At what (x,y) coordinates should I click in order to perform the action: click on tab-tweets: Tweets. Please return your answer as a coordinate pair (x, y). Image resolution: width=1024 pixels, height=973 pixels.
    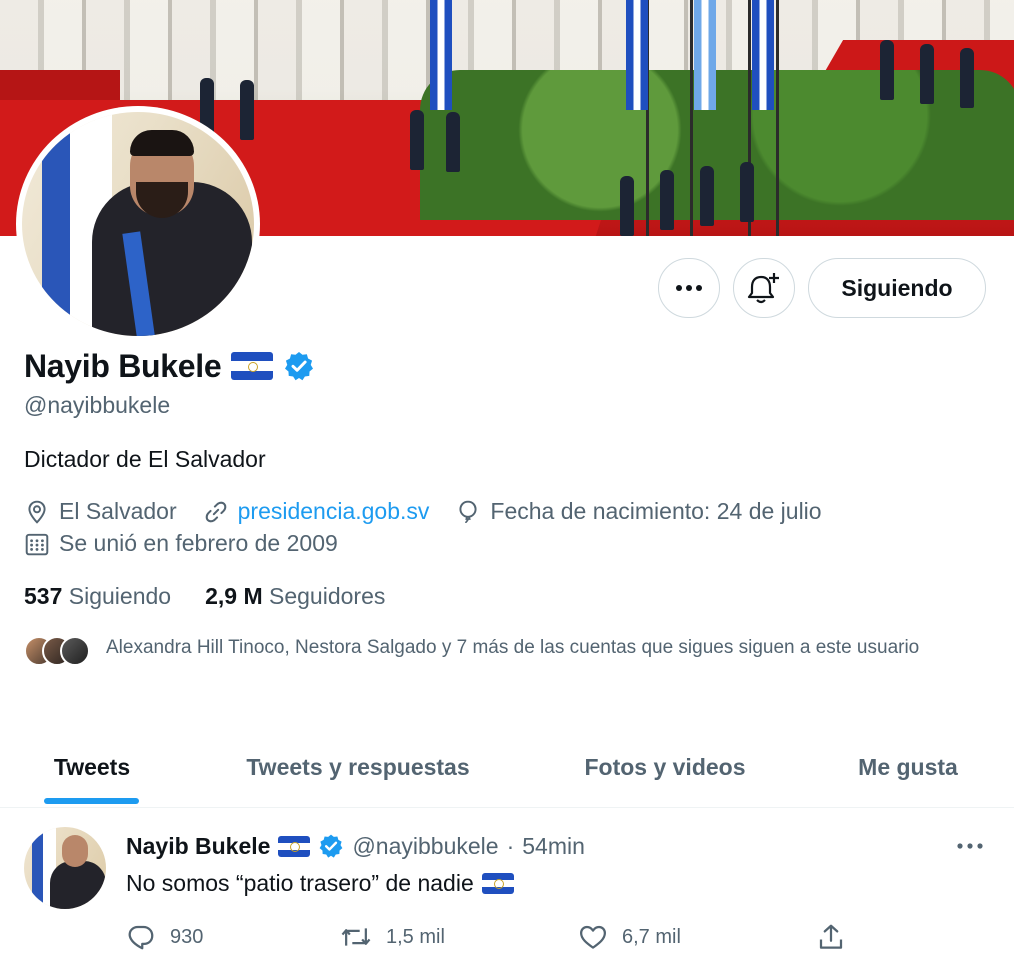
    Looking at the image, I should click on (92, 767).